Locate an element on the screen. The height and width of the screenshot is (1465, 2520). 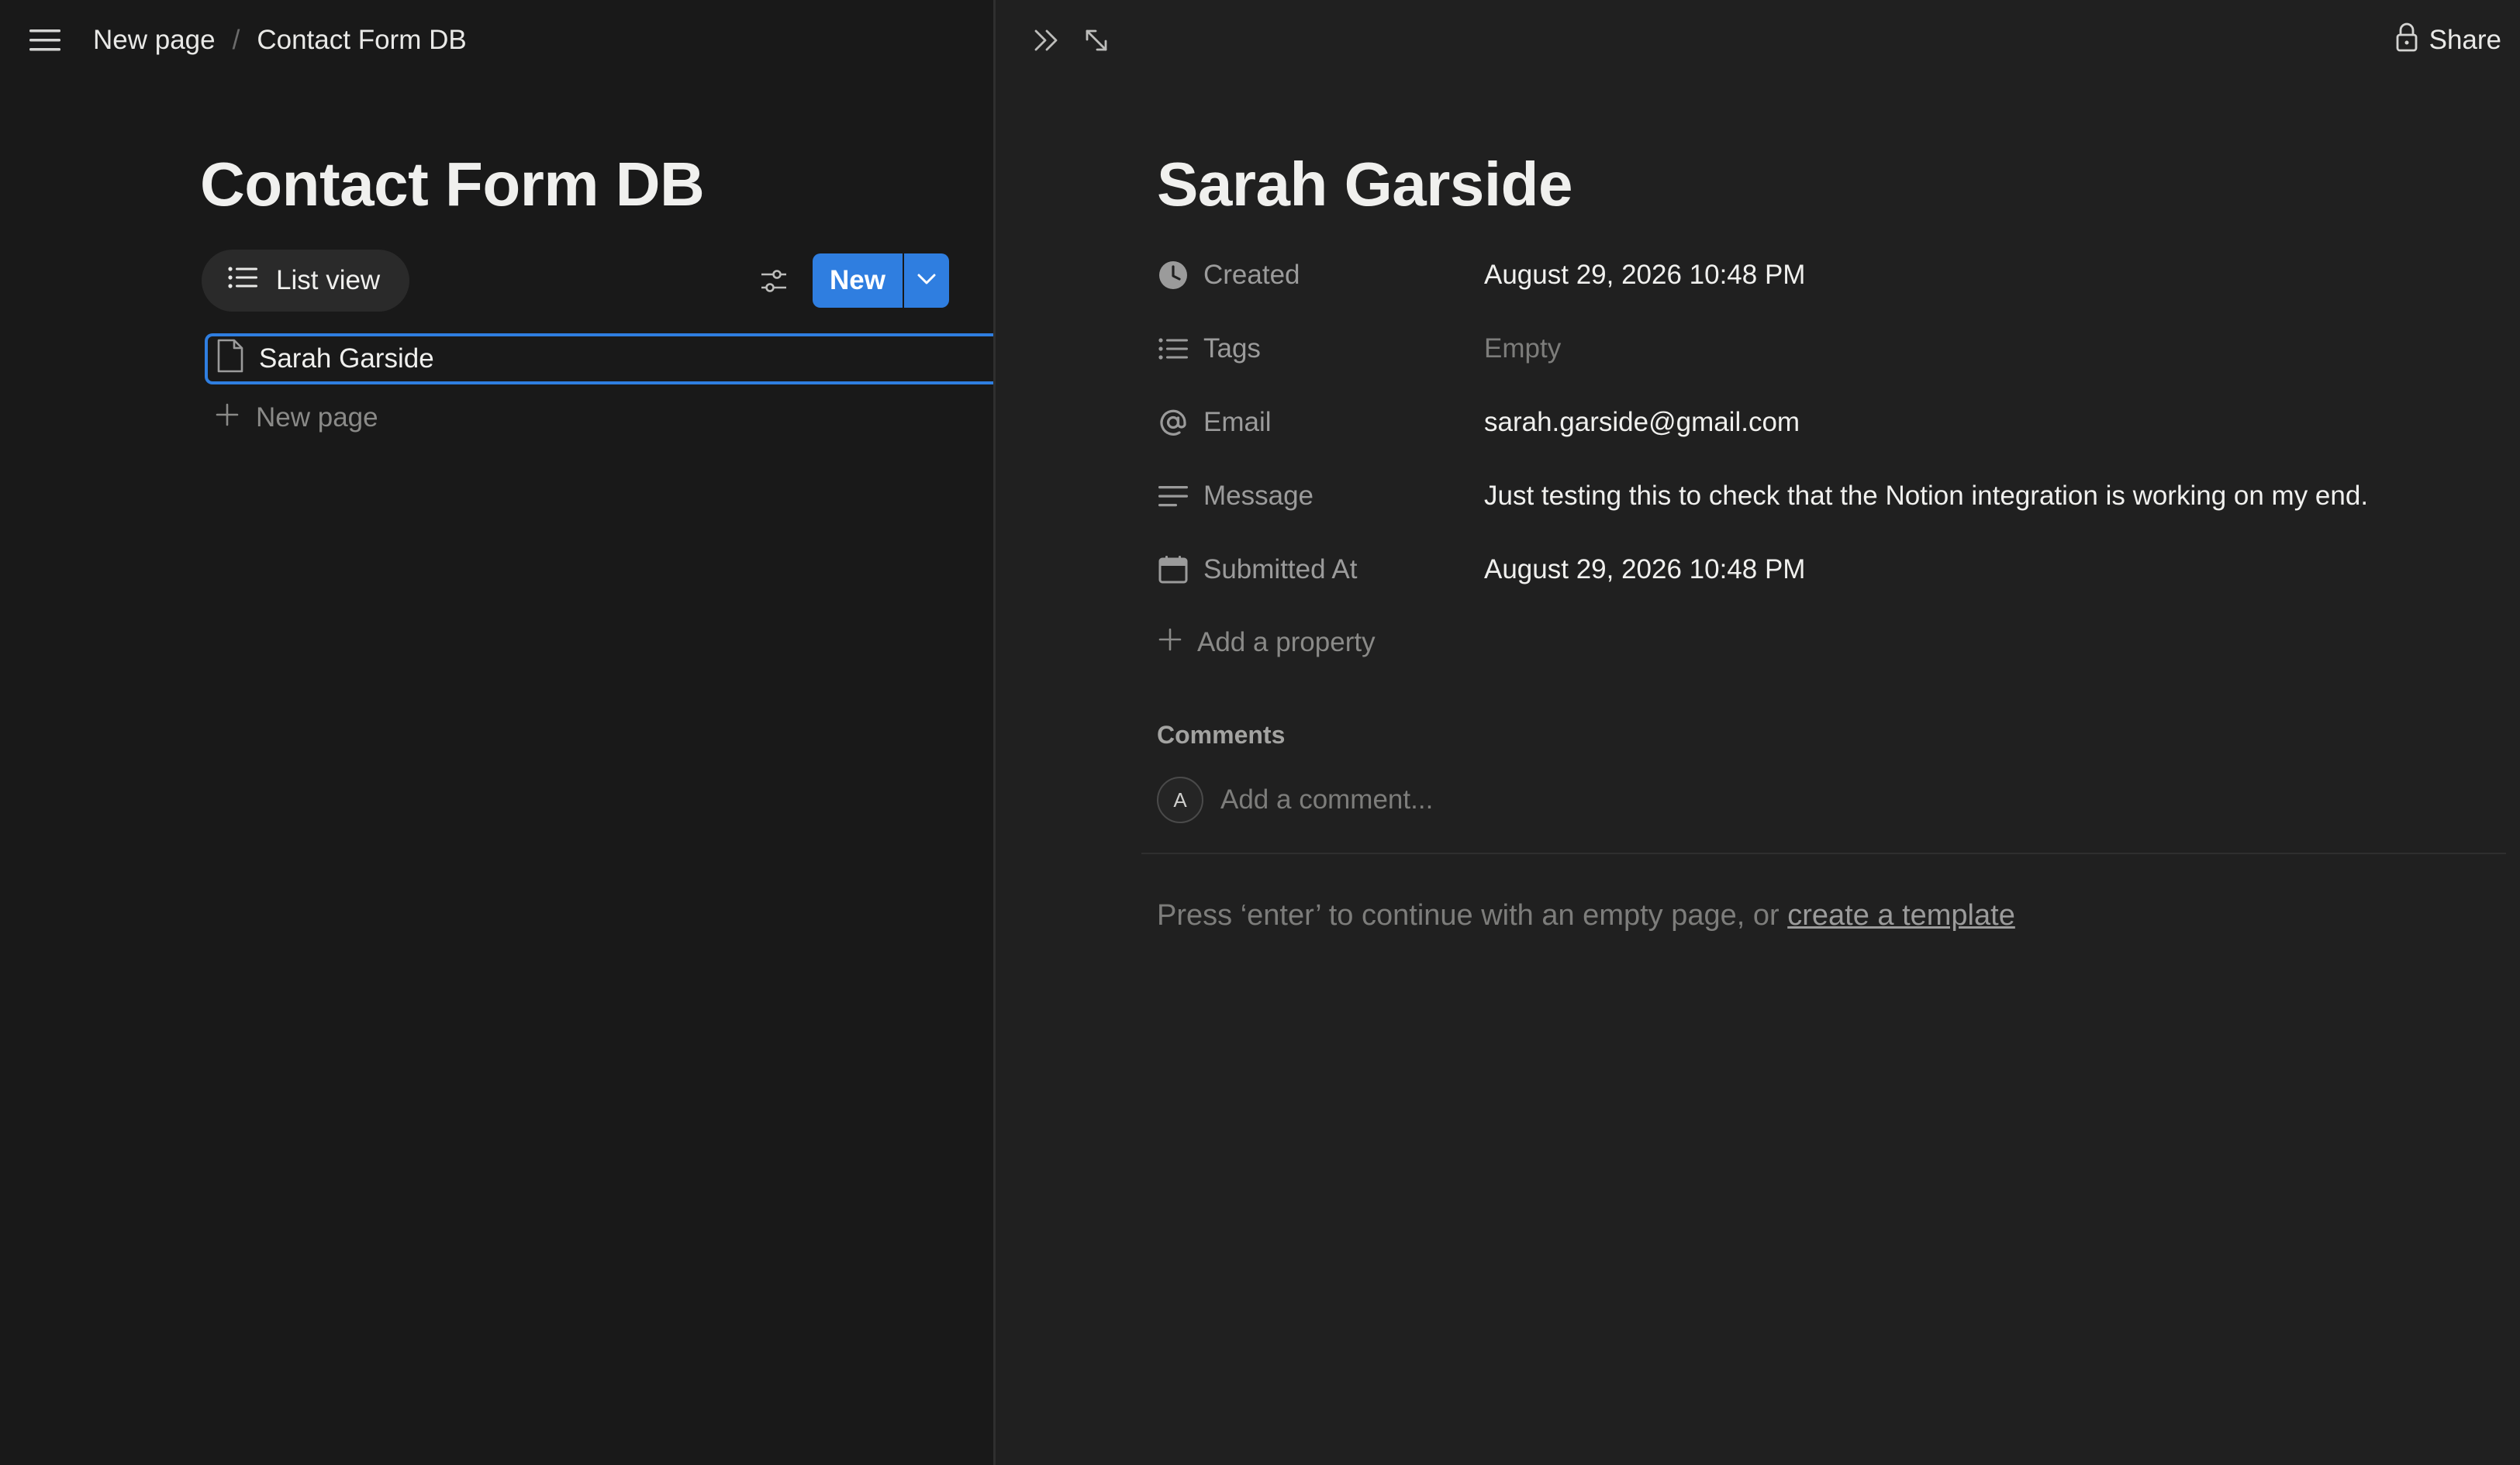
property-name-cell: Message is located at coordinates (1320, 496).